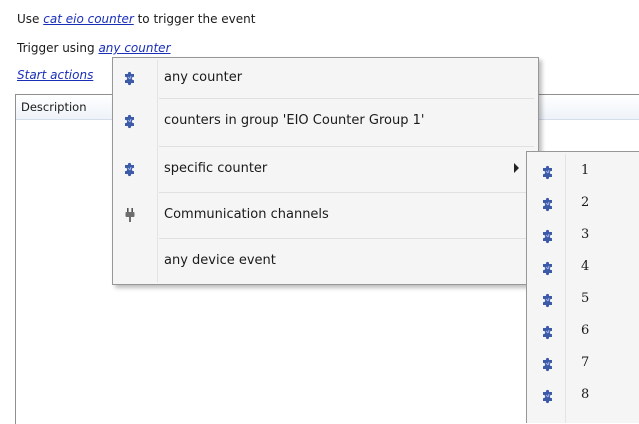 Image resolution: width=639 pixels, height=424 pixels. Describe the element at coordinates (203, 77) in the screenshot. I see `menu-item-label: any counter` at that location.